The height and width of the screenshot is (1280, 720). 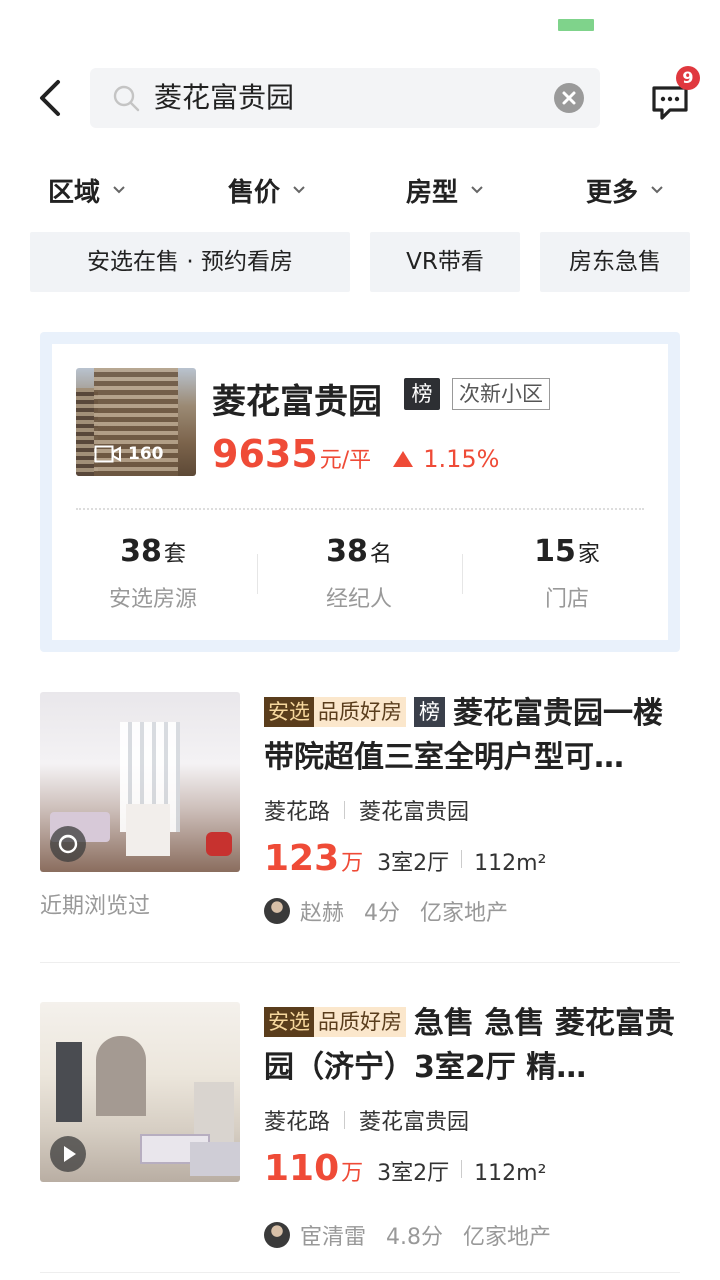 What do you see at coordinates (107, 454) in the screenshot?
I see `video-icon` at bounding box center [107, 454].